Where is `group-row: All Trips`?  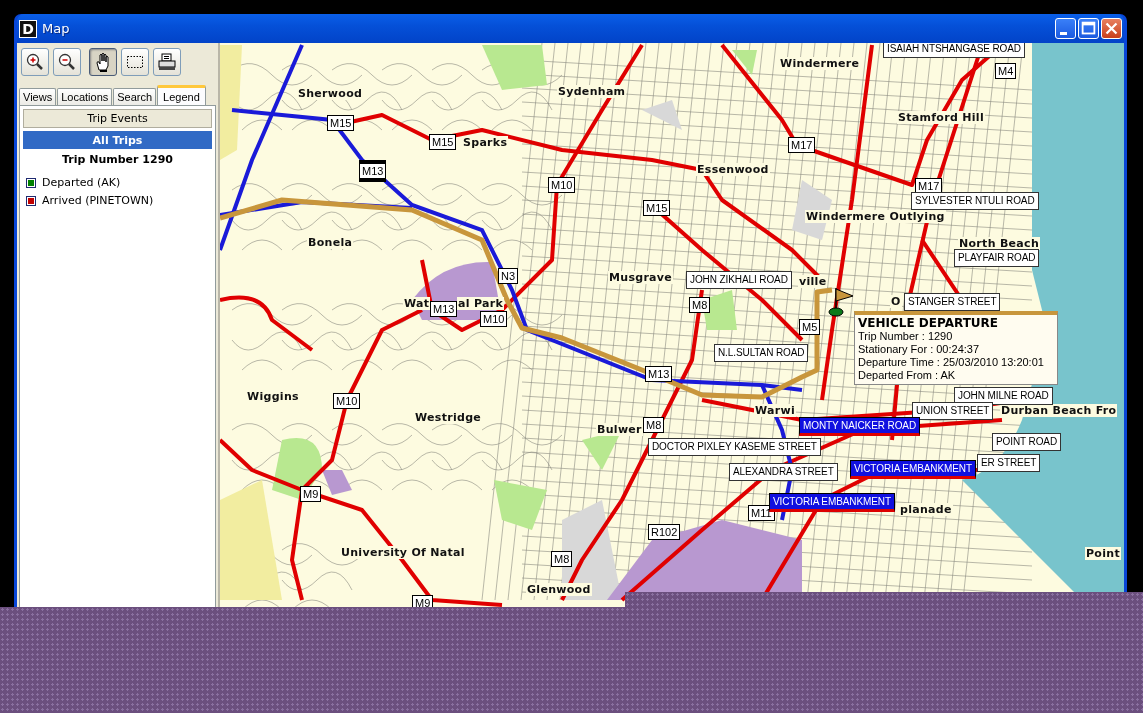 group-row: All Trips is located at coordinates (117, 140).